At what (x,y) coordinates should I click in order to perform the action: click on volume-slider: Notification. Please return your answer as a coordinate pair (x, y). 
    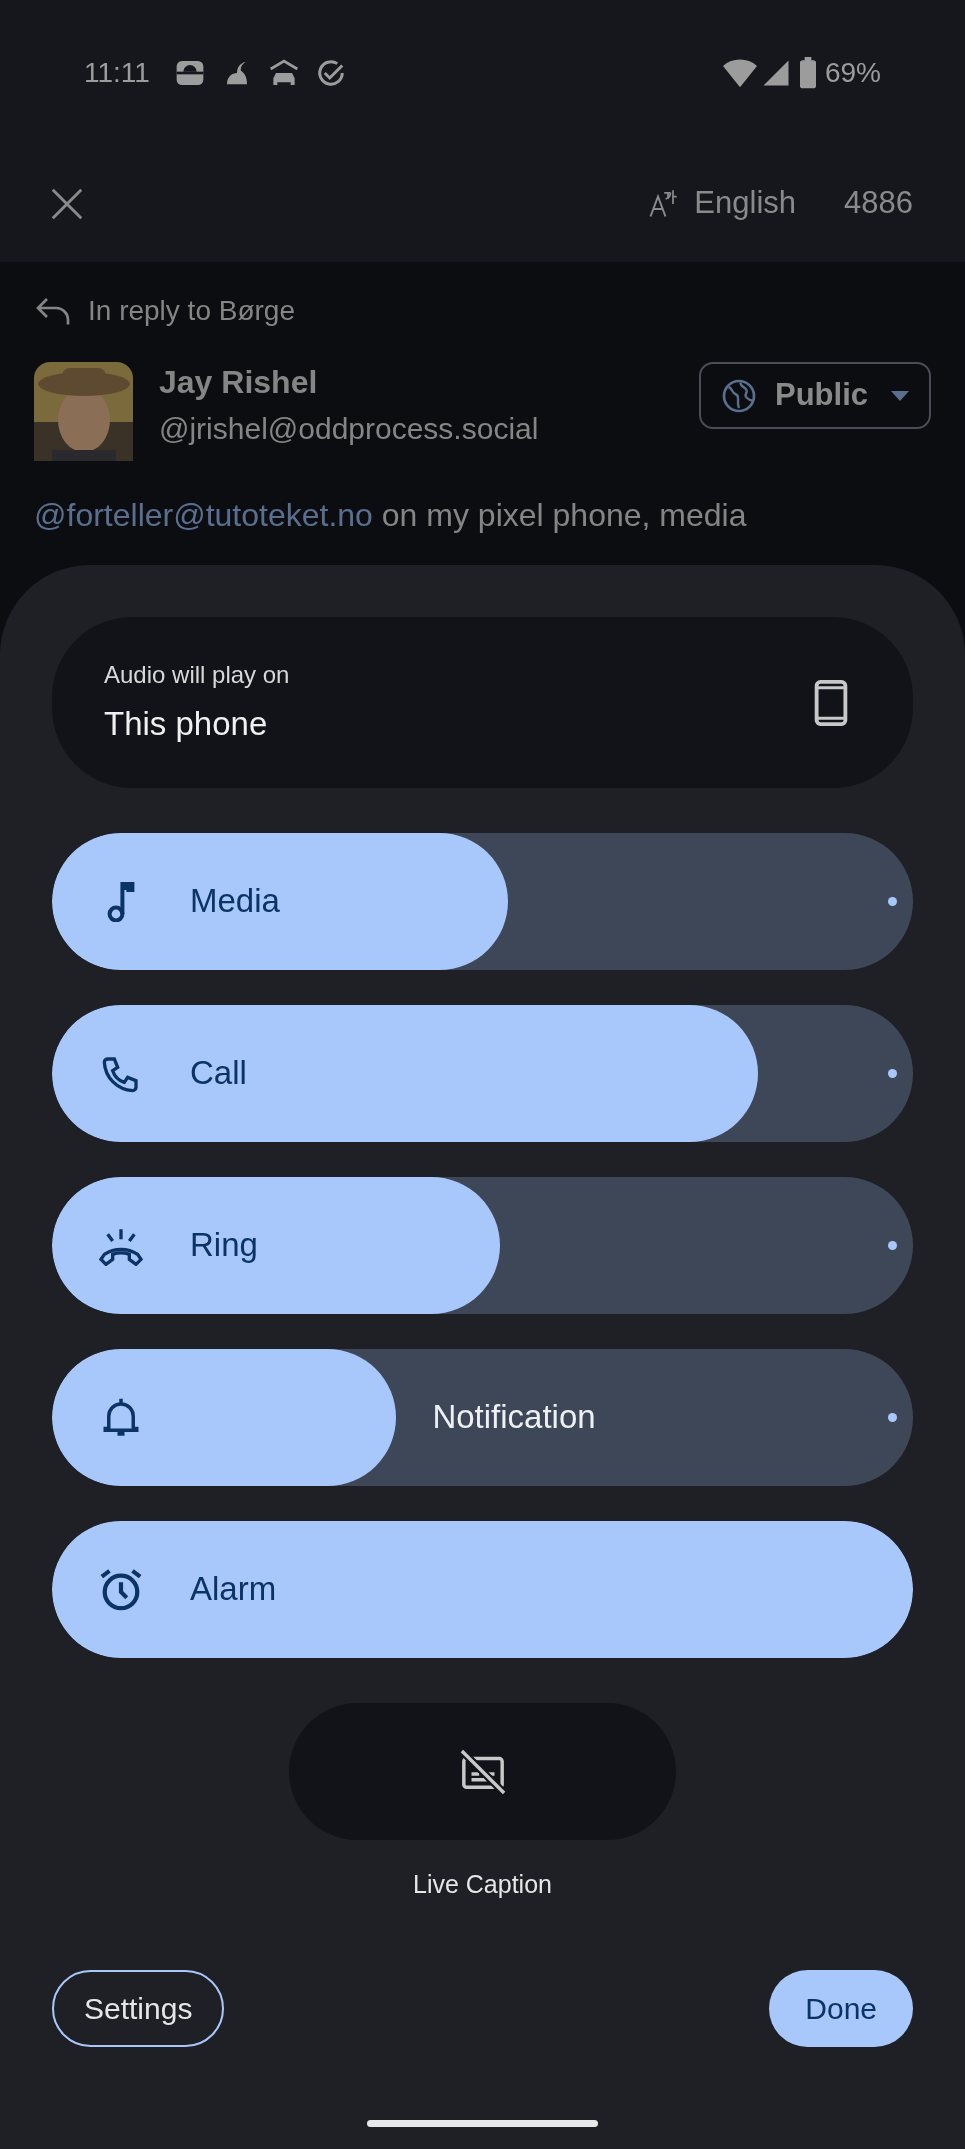
    Looking at the image, I should click on (482, 1417).